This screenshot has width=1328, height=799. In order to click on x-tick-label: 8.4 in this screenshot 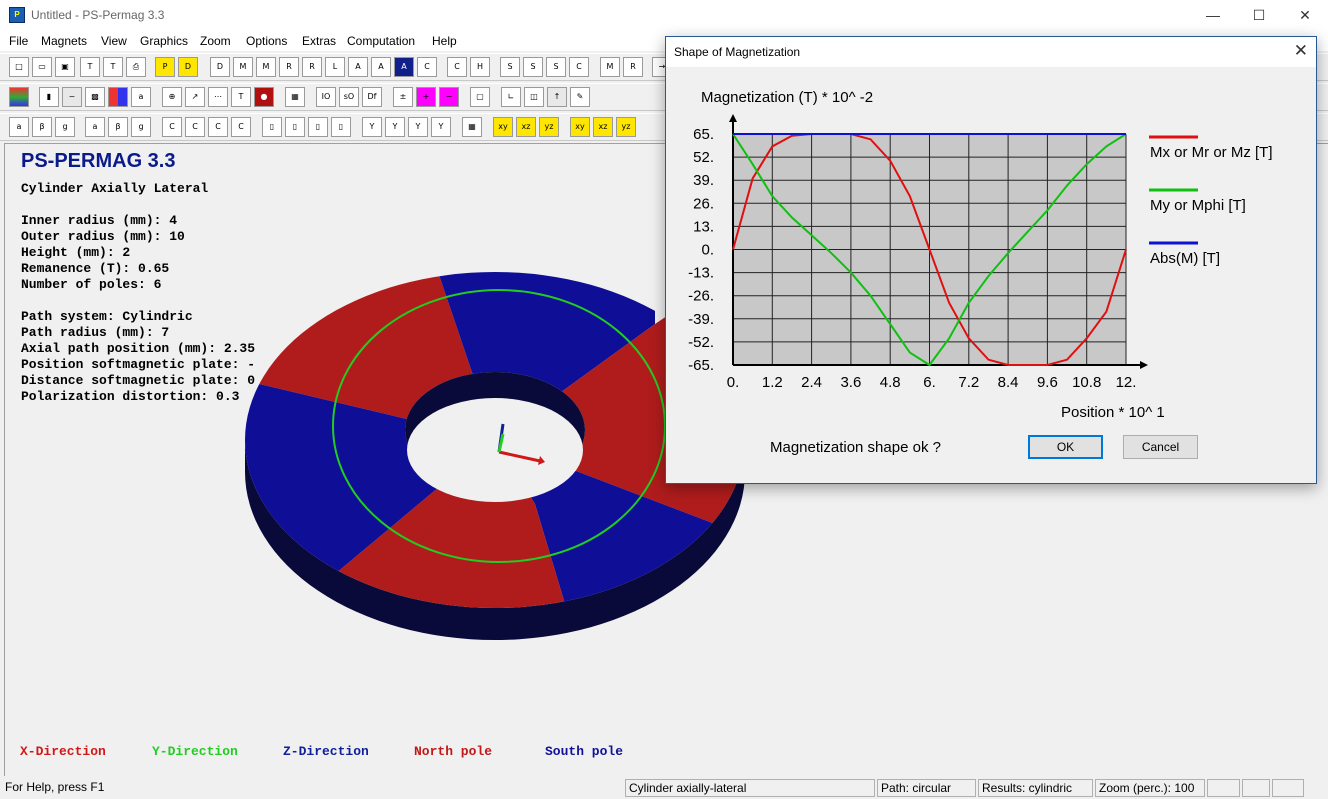, I will do `click(1008, 382)`.